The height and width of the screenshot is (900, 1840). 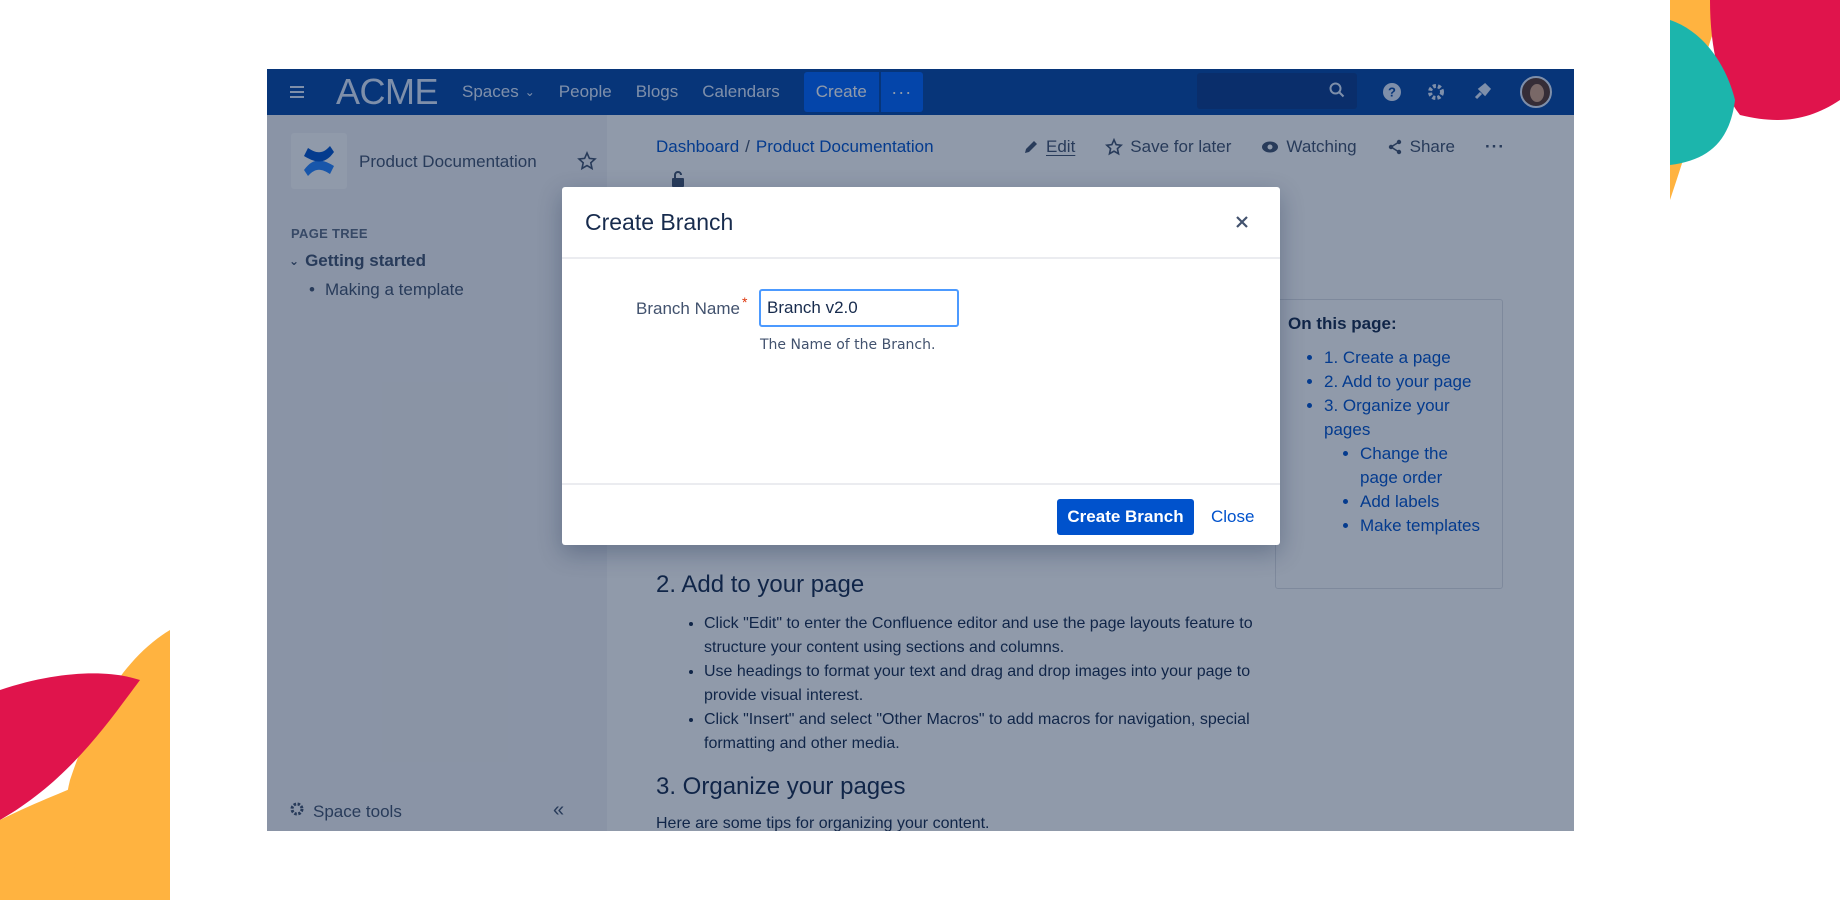 What do you see at coordinates (1125, 517) in the screenshot?
I see `create-branch-button: Create Branch` at bounding box center [1125, 517].